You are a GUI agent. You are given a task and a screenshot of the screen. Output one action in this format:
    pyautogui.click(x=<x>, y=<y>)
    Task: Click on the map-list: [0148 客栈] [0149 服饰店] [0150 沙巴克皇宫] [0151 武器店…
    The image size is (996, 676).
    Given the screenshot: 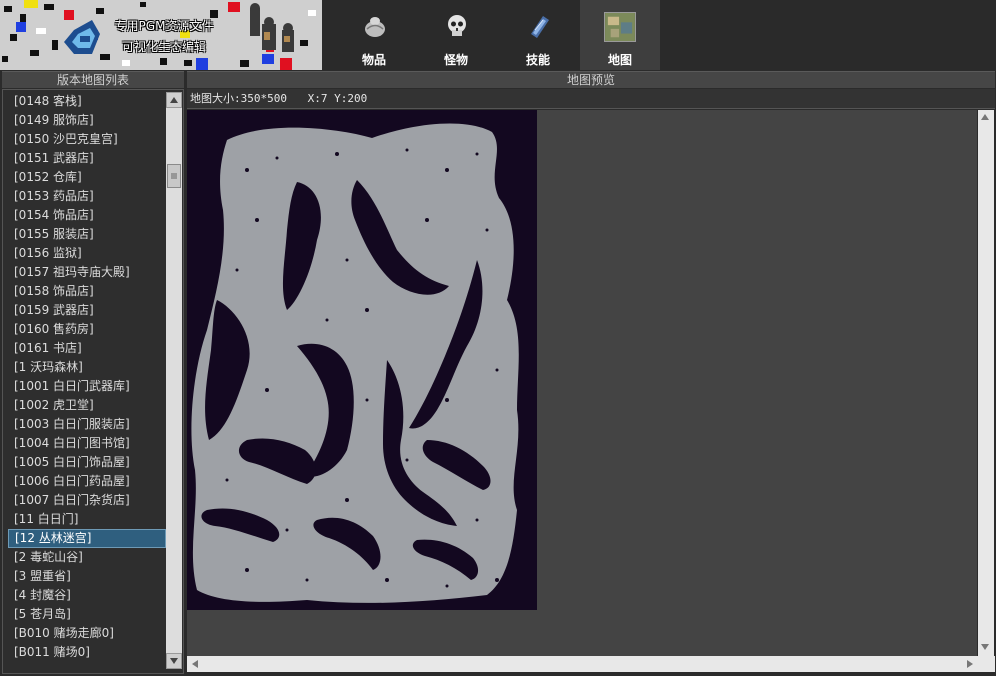 What is the action you would take?
    pyautogui.click(x=87, y=380)
    